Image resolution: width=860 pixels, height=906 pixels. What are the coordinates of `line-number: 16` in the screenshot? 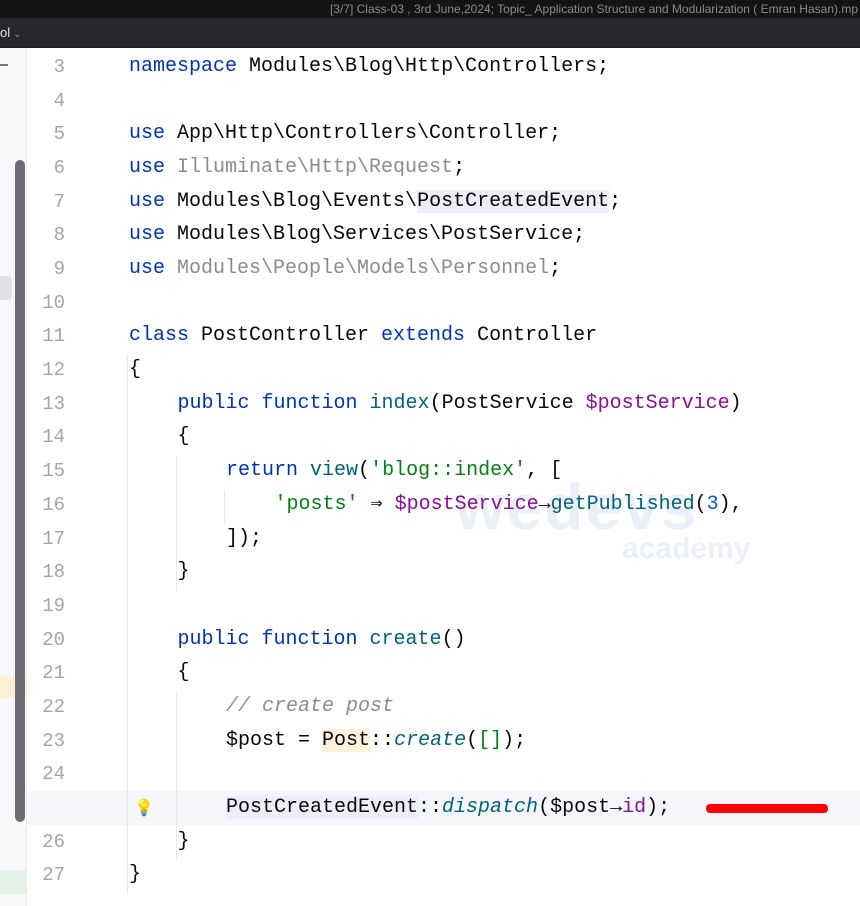 It's located at (53, 504).